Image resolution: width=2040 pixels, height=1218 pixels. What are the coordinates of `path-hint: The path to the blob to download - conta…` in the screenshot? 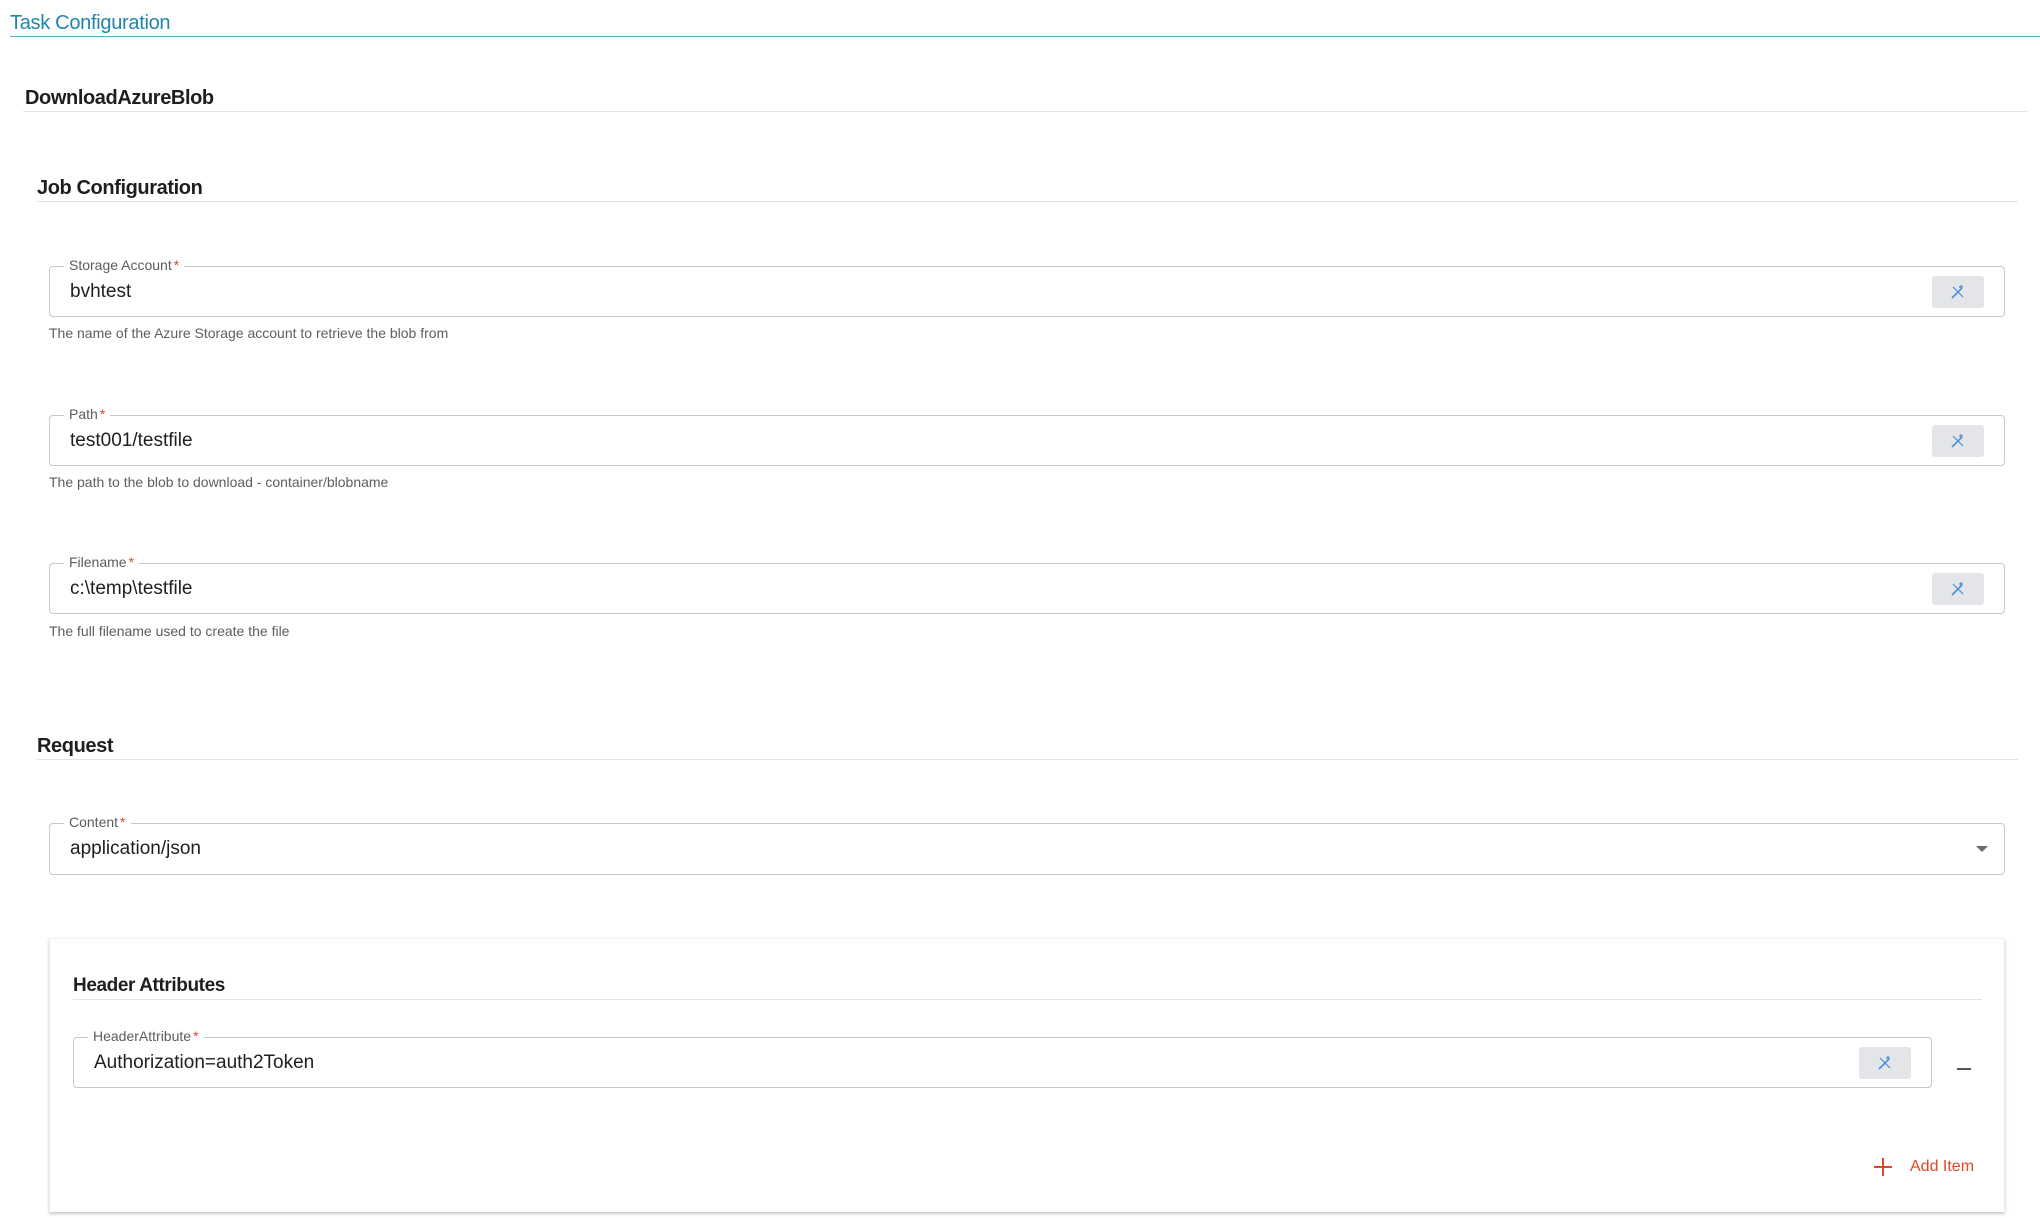 It's located at (219, 482).